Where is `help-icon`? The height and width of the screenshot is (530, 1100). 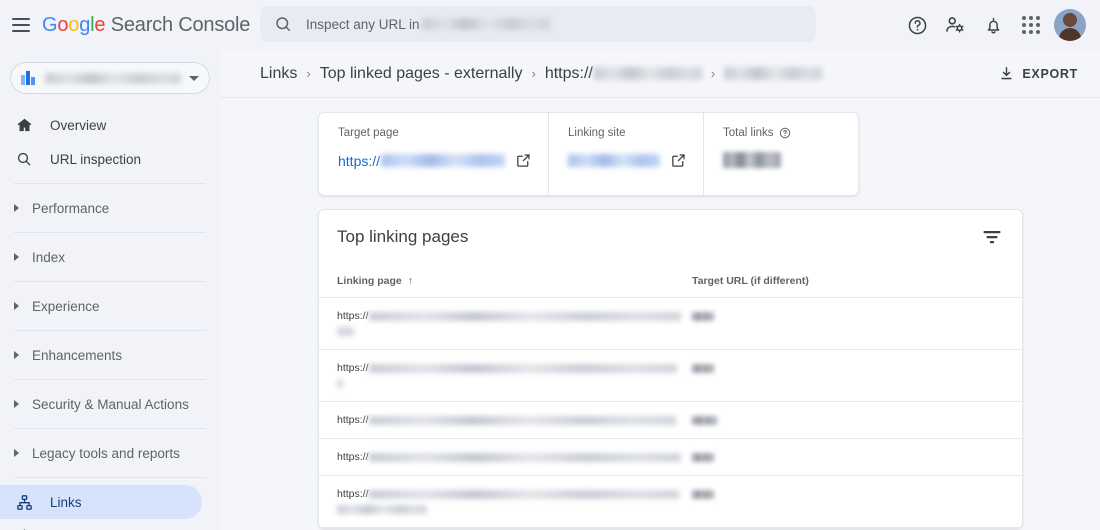
help-icon is located at coordinates (917, 25).